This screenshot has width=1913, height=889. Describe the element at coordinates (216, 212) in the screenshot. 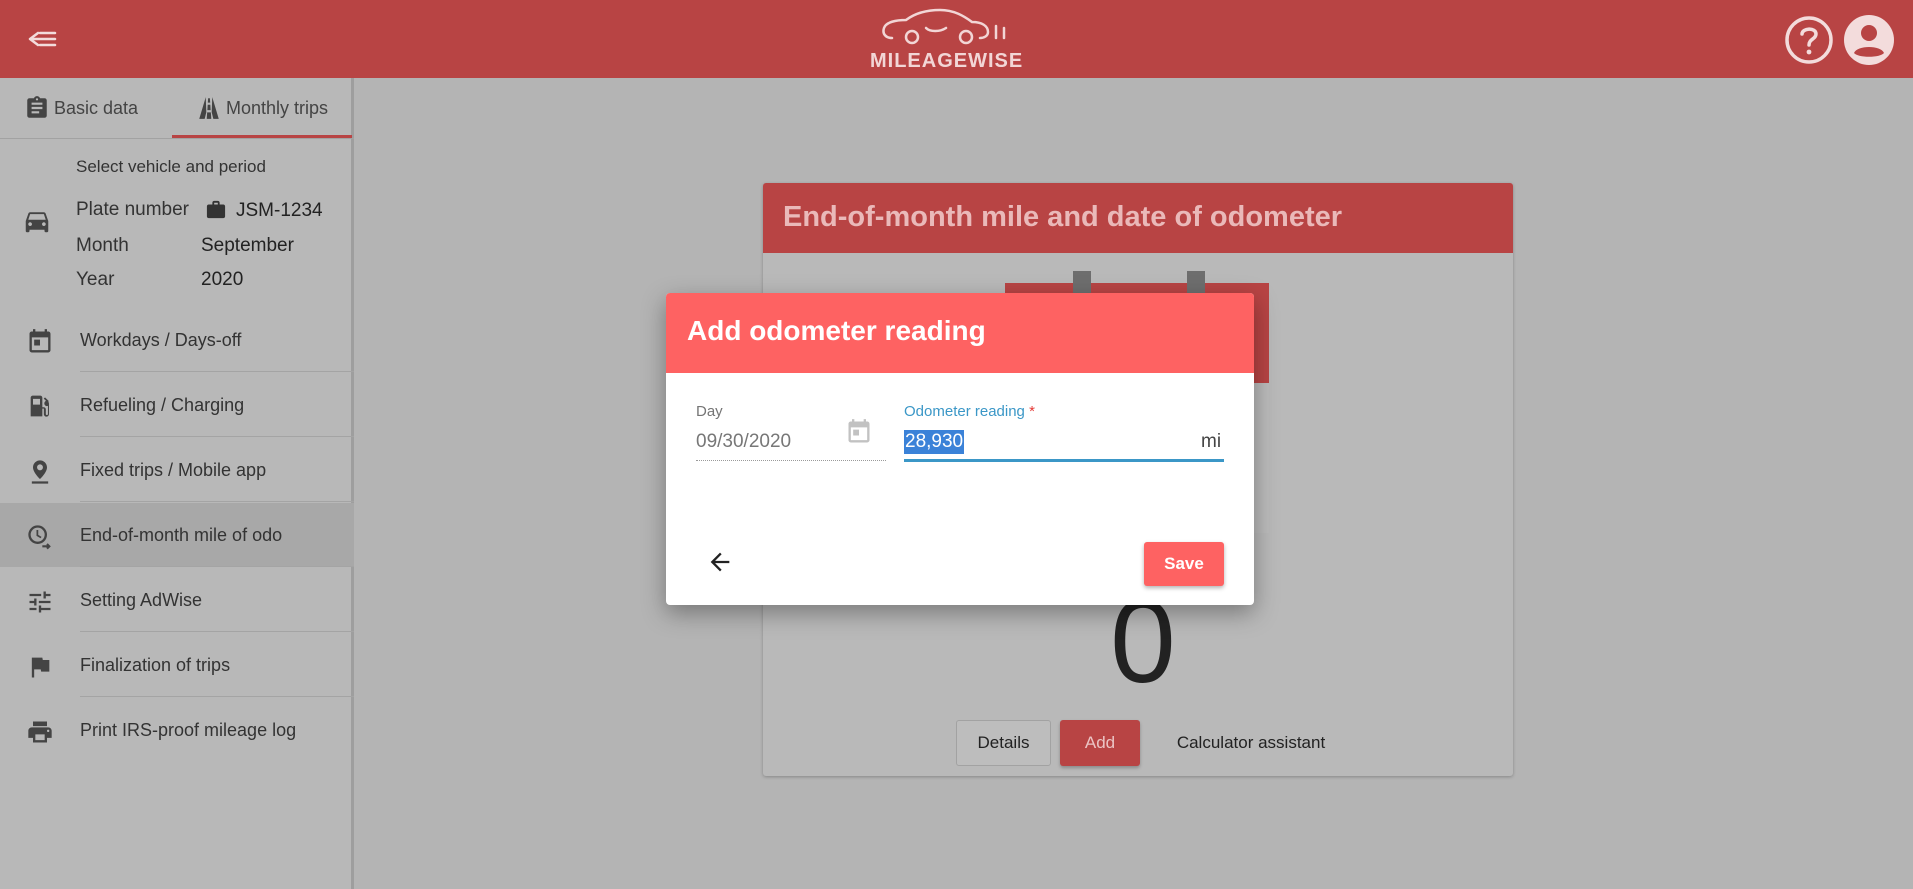

I see `briefcase-icon` at that location.